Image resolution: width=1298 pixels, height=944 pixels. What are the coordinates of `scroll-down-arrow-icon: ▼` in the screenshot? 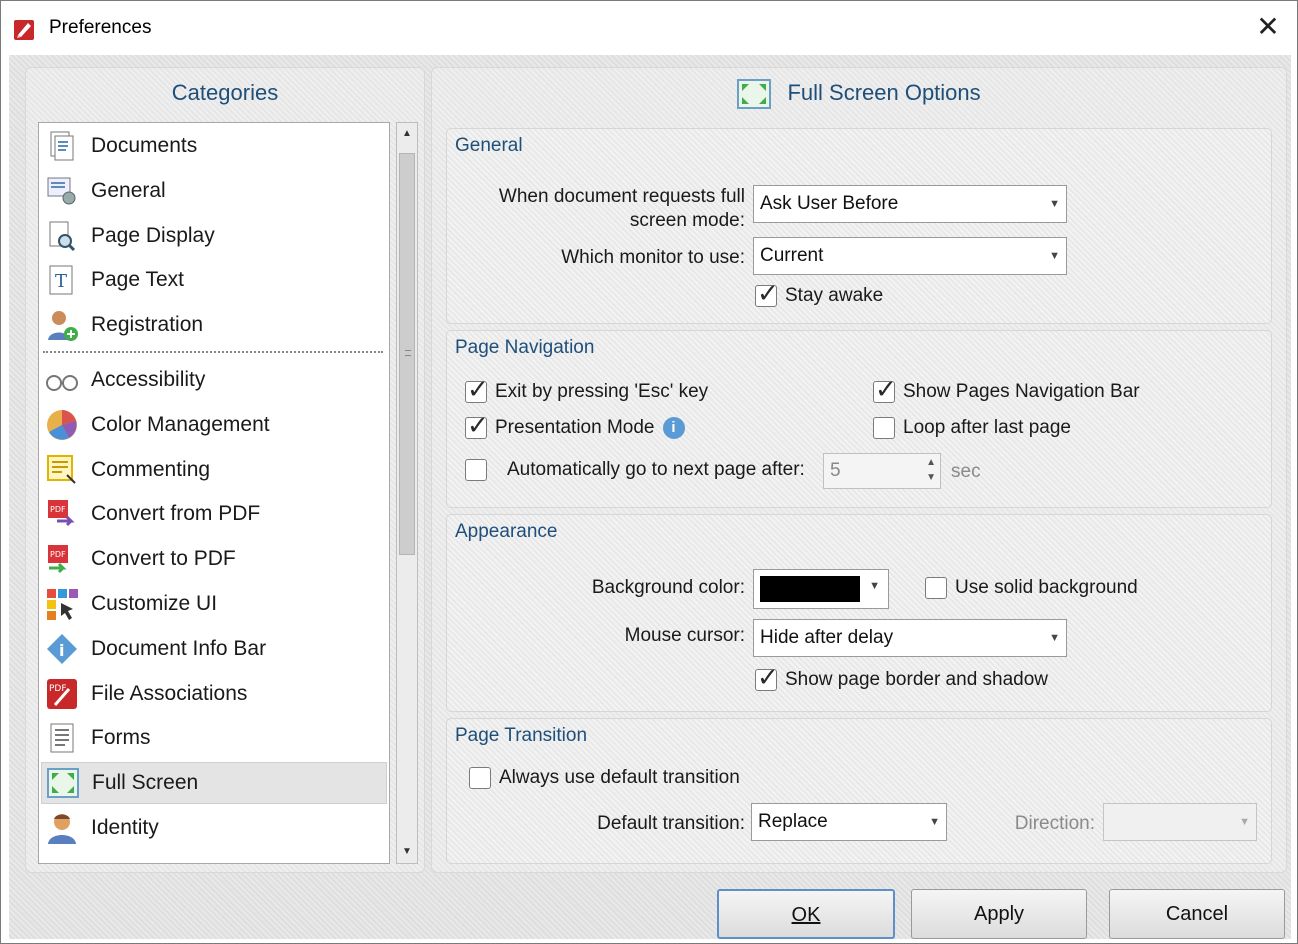 It's located at (407, 852).